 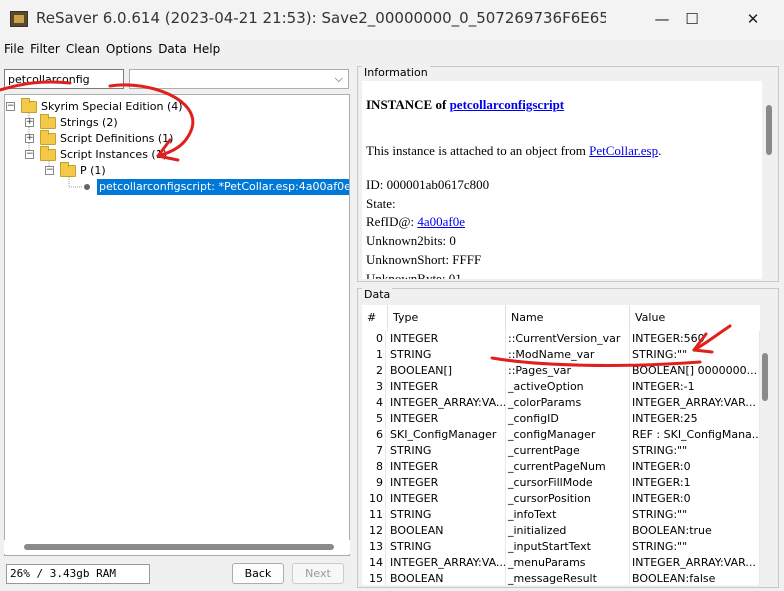 I want to click on column-header-value: Value, so click(x=695, y=318).